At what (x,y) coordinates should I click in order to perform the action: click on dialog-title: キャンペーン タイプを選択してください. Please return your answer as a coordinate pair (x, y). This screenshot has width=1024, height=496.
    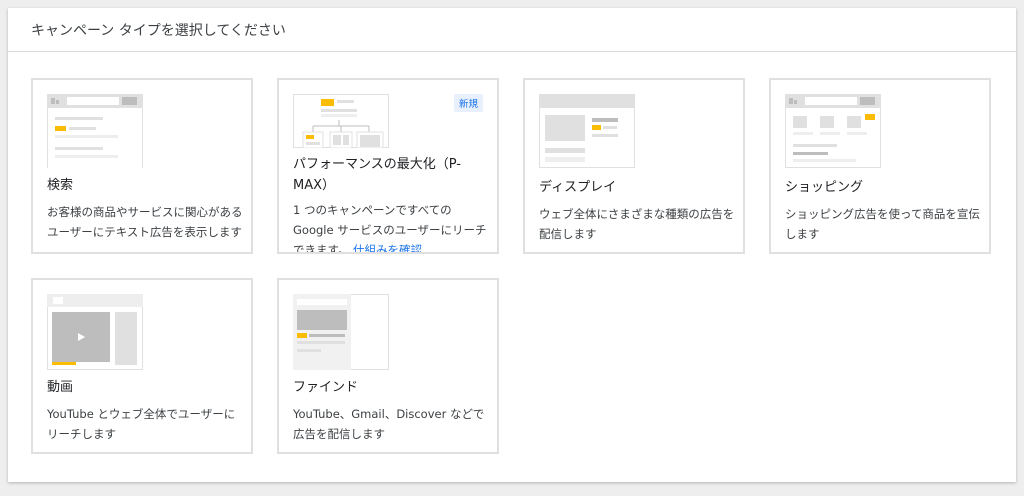
    Looking at the image, I should click on (158, 30).